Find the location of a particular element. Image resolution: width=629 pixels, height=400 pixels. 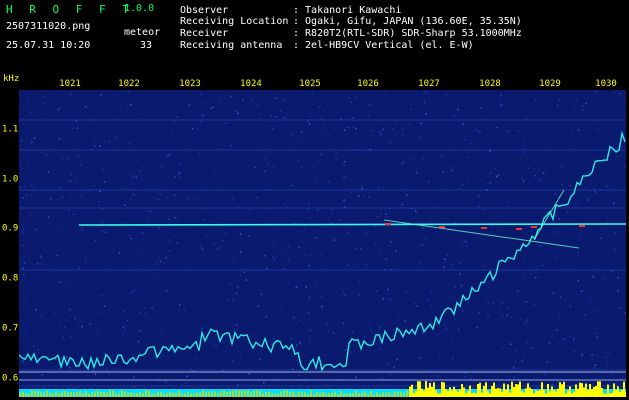

x-tick-label: 1023 is located at coordinates (190, 84).